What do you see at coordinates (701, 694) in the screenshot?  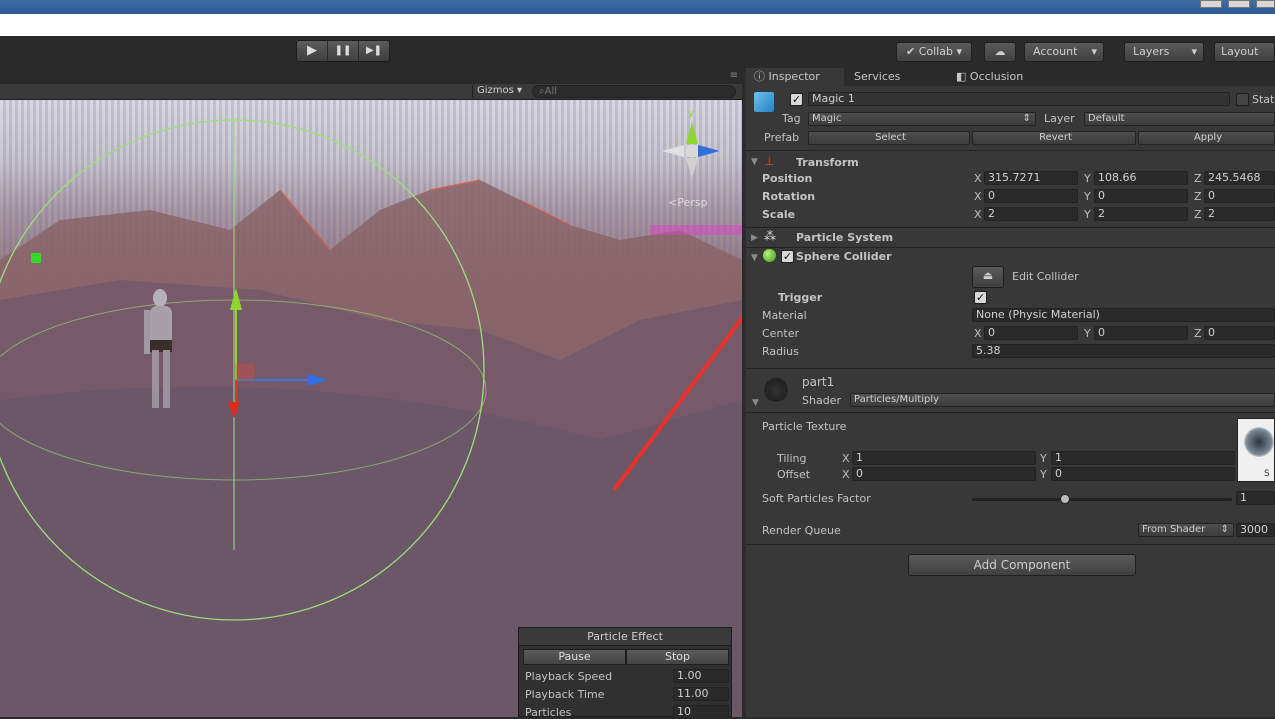 I see `playback-time-field: 11.00` at bounding box center [701, 694].